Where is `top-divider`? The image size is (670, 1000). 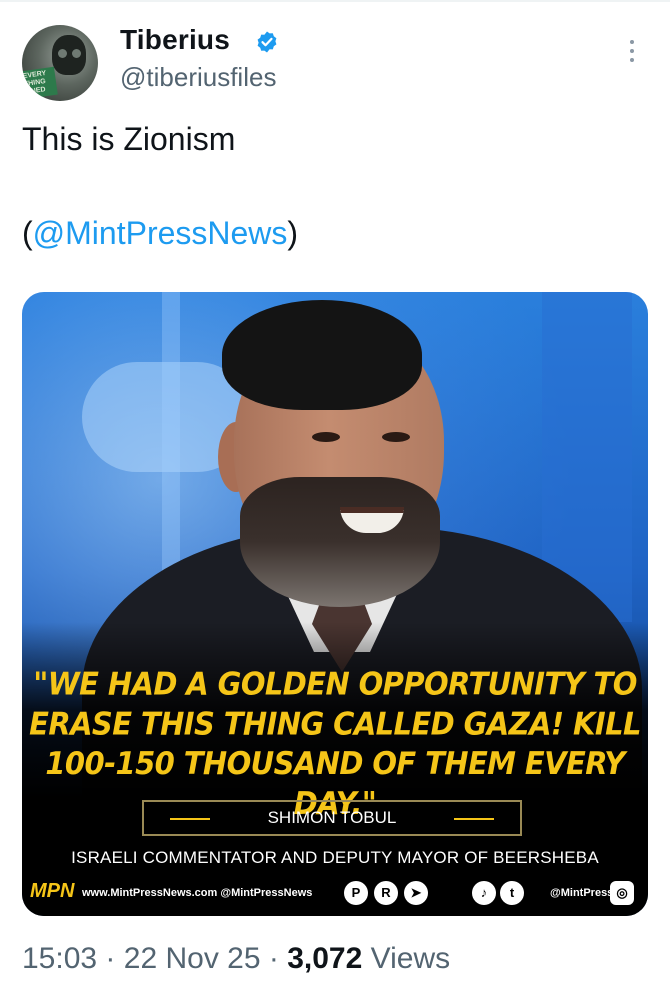 top-divider is located at coordinates (335, 1).